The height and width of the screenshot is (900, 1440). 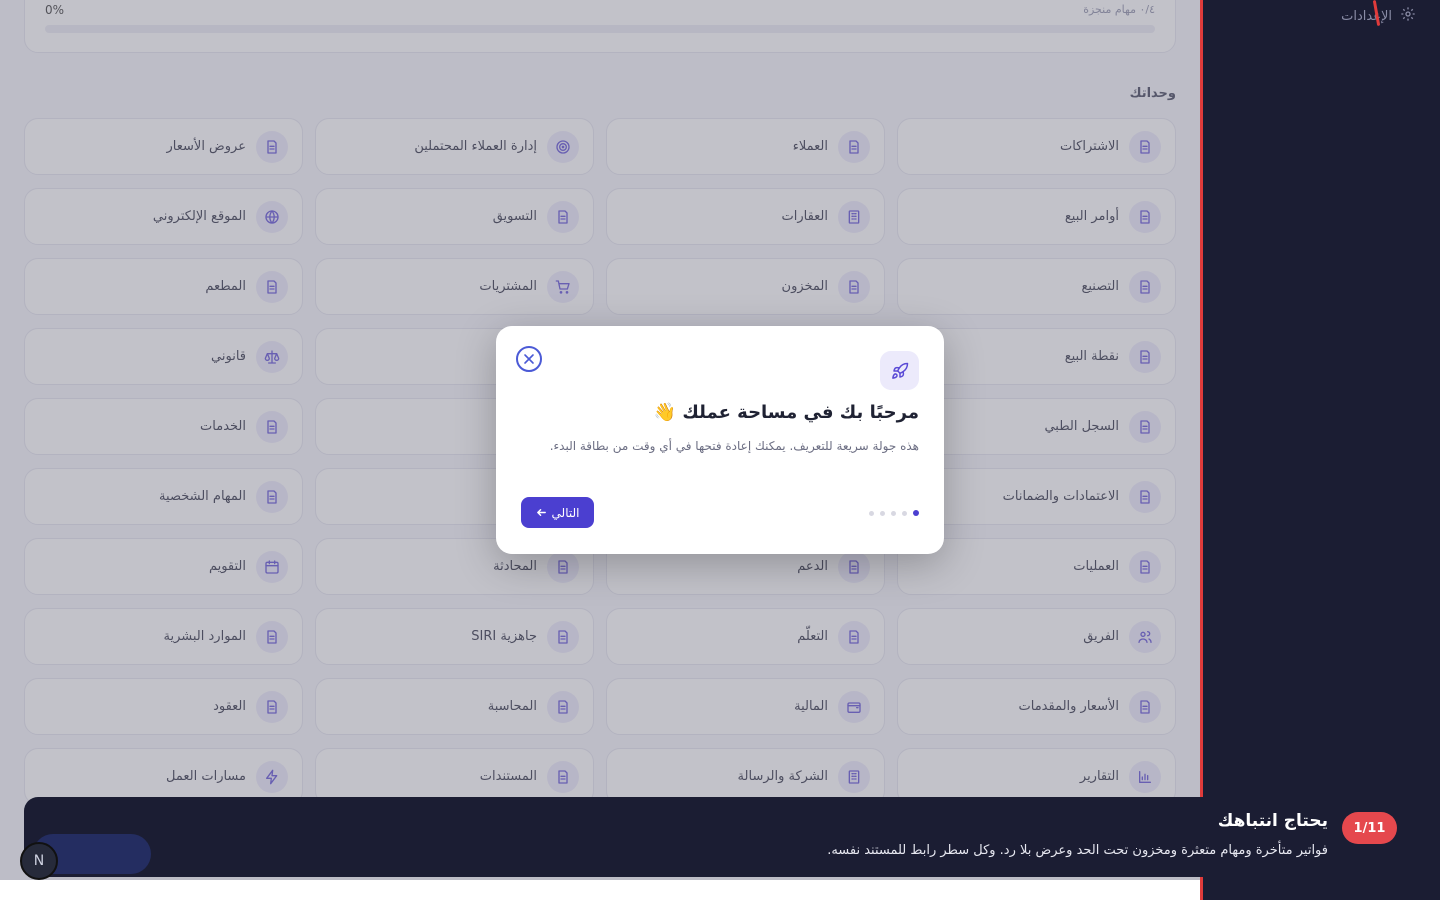 I want to click on modal-title: مرحبًا بك في مساحة عملك 👋, so click(x=786, y=412).